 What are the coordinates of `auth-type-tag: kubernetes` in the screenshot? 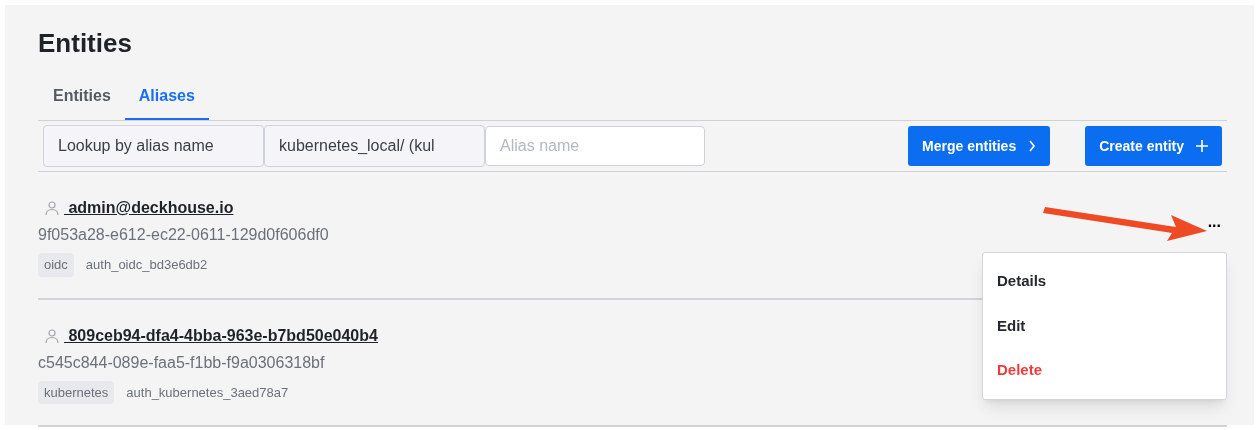 It's located at (76, 392).